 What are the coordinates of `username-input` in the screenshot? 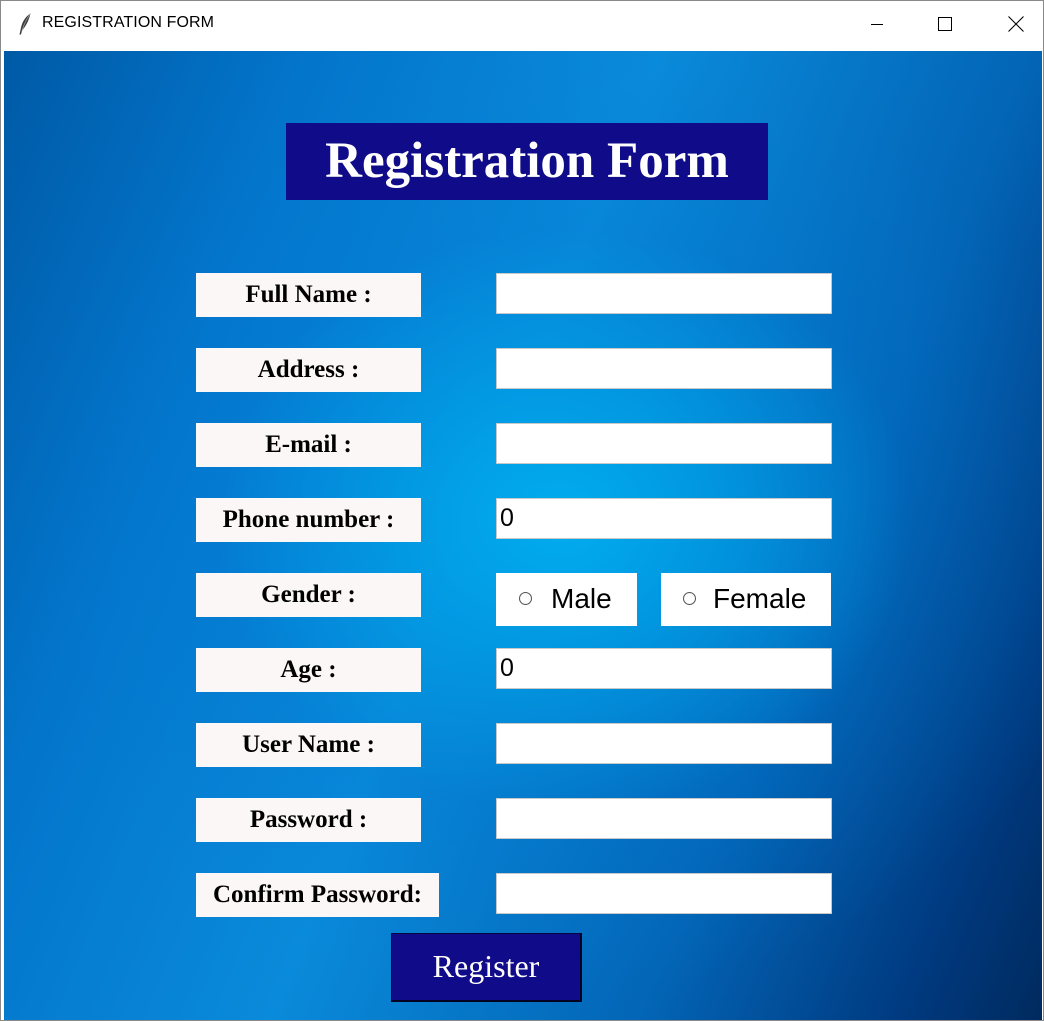 It's located at (664, 743).